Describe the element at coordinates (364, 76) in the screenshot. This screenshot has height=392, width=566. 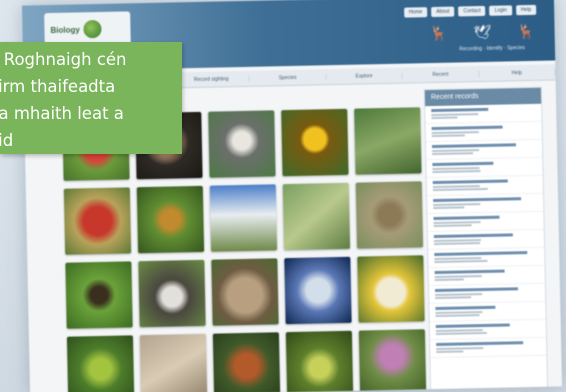
I see `nav-item-explore: Explore` at that location.